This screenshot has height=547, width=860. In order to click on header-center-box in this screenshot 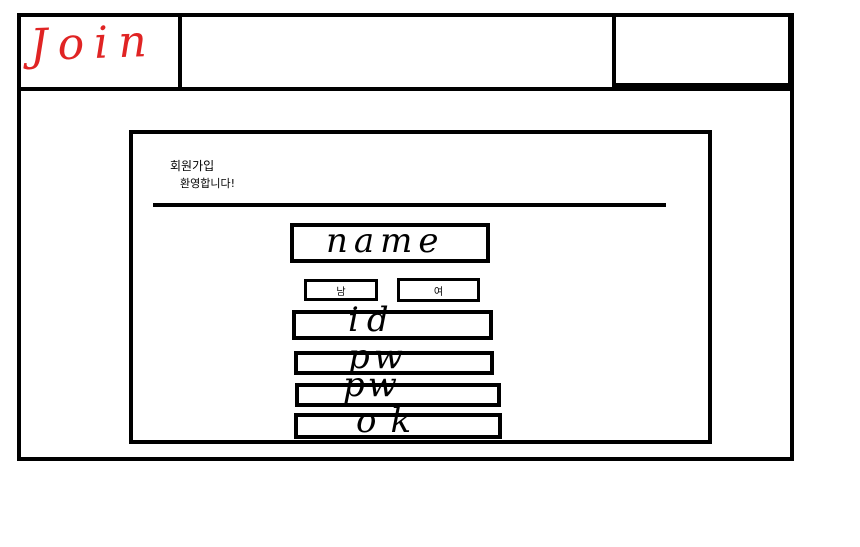, I will do `click(398, 52)`.